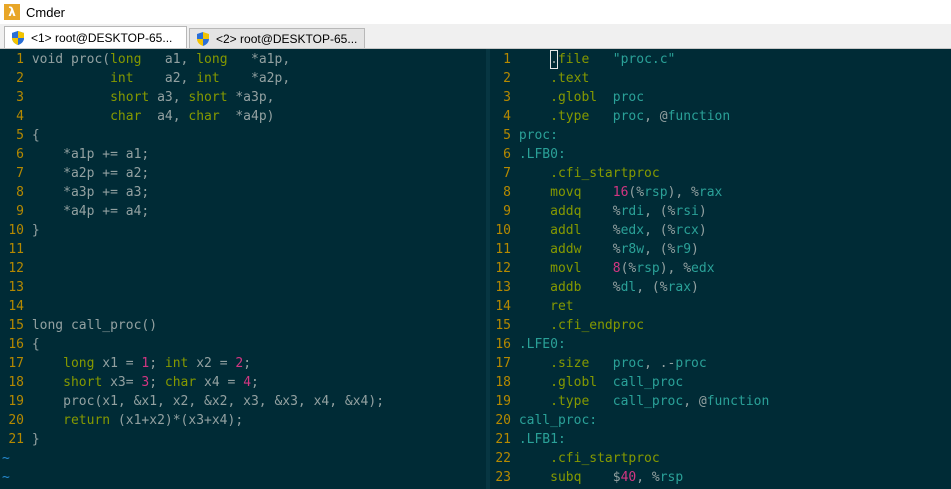 This screenshot has height=489, width=951. Describe the element at coordinates (562, 306) in the screenshot. I see `code-token: ret` at that location.